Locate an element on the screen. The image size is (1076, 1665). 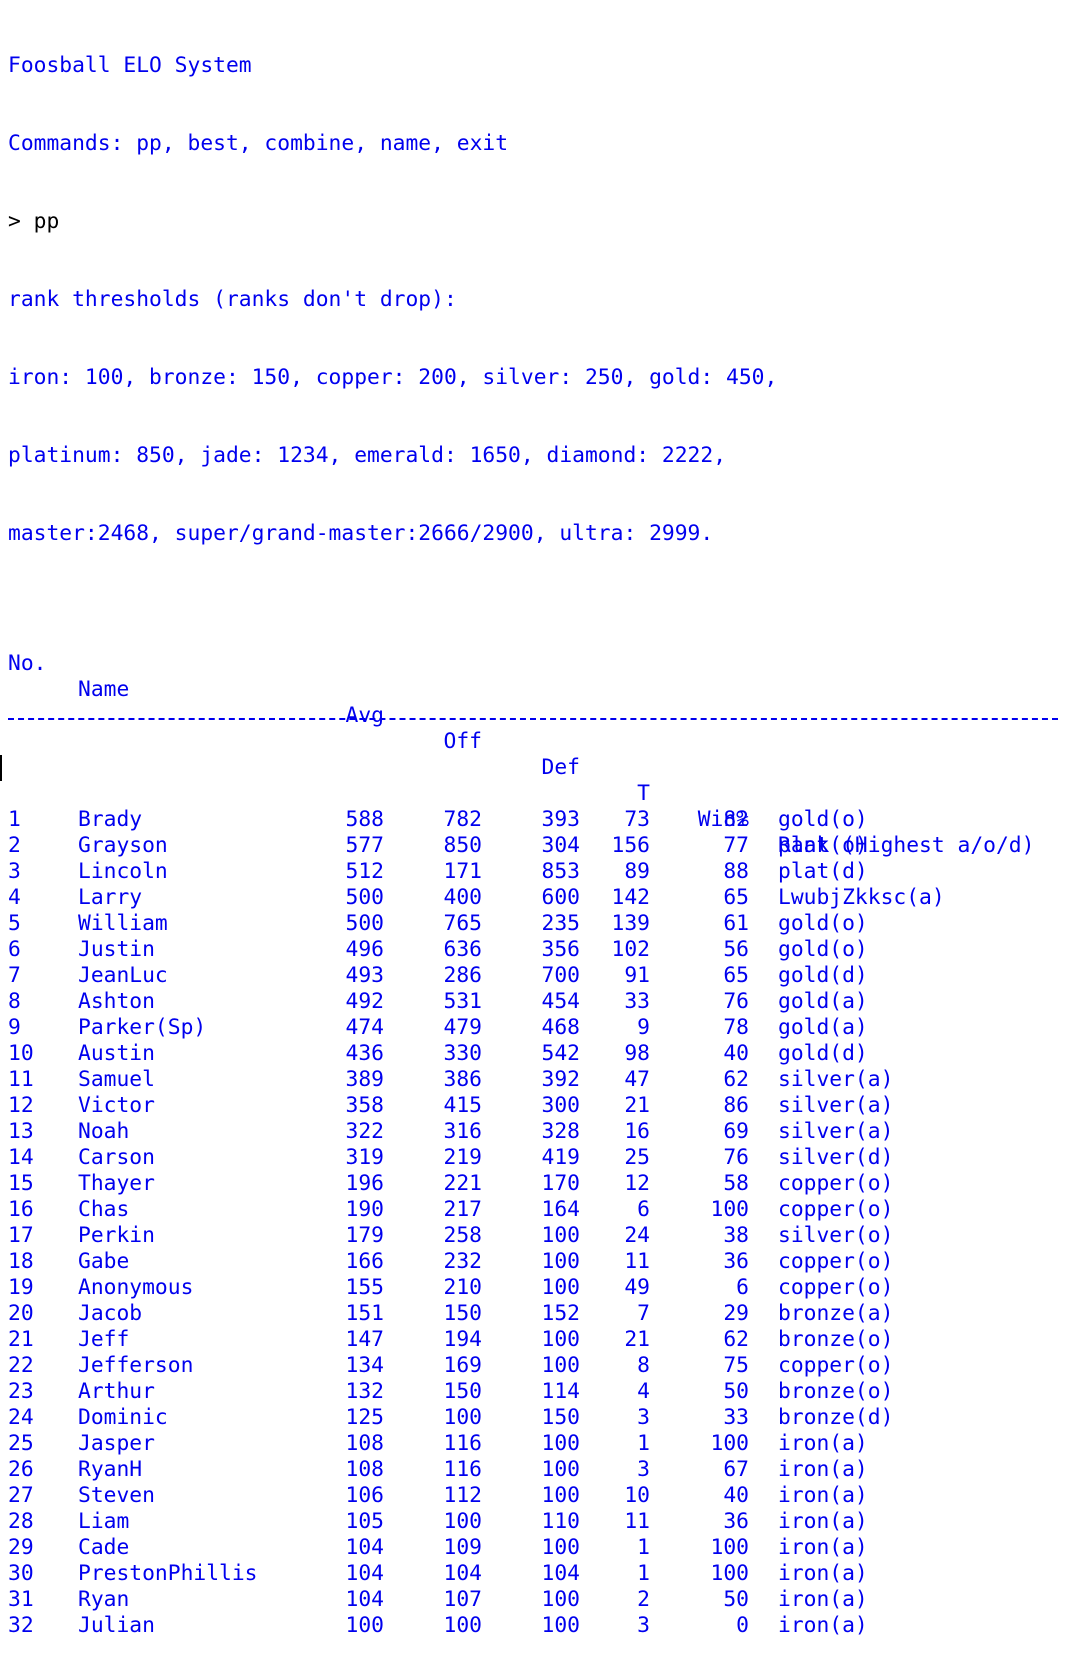
cell-avg: 125 is located at coordinates (364, 1417).